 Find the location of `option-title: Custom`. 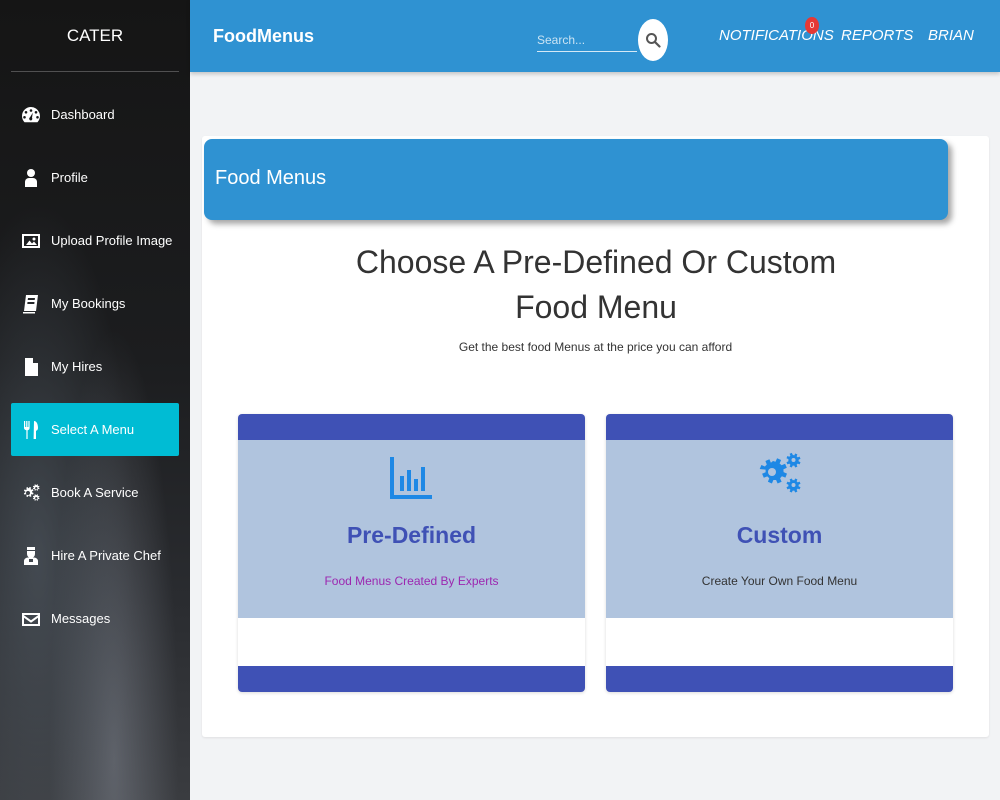

option-title: Custom is located at coordinates (779, 535).